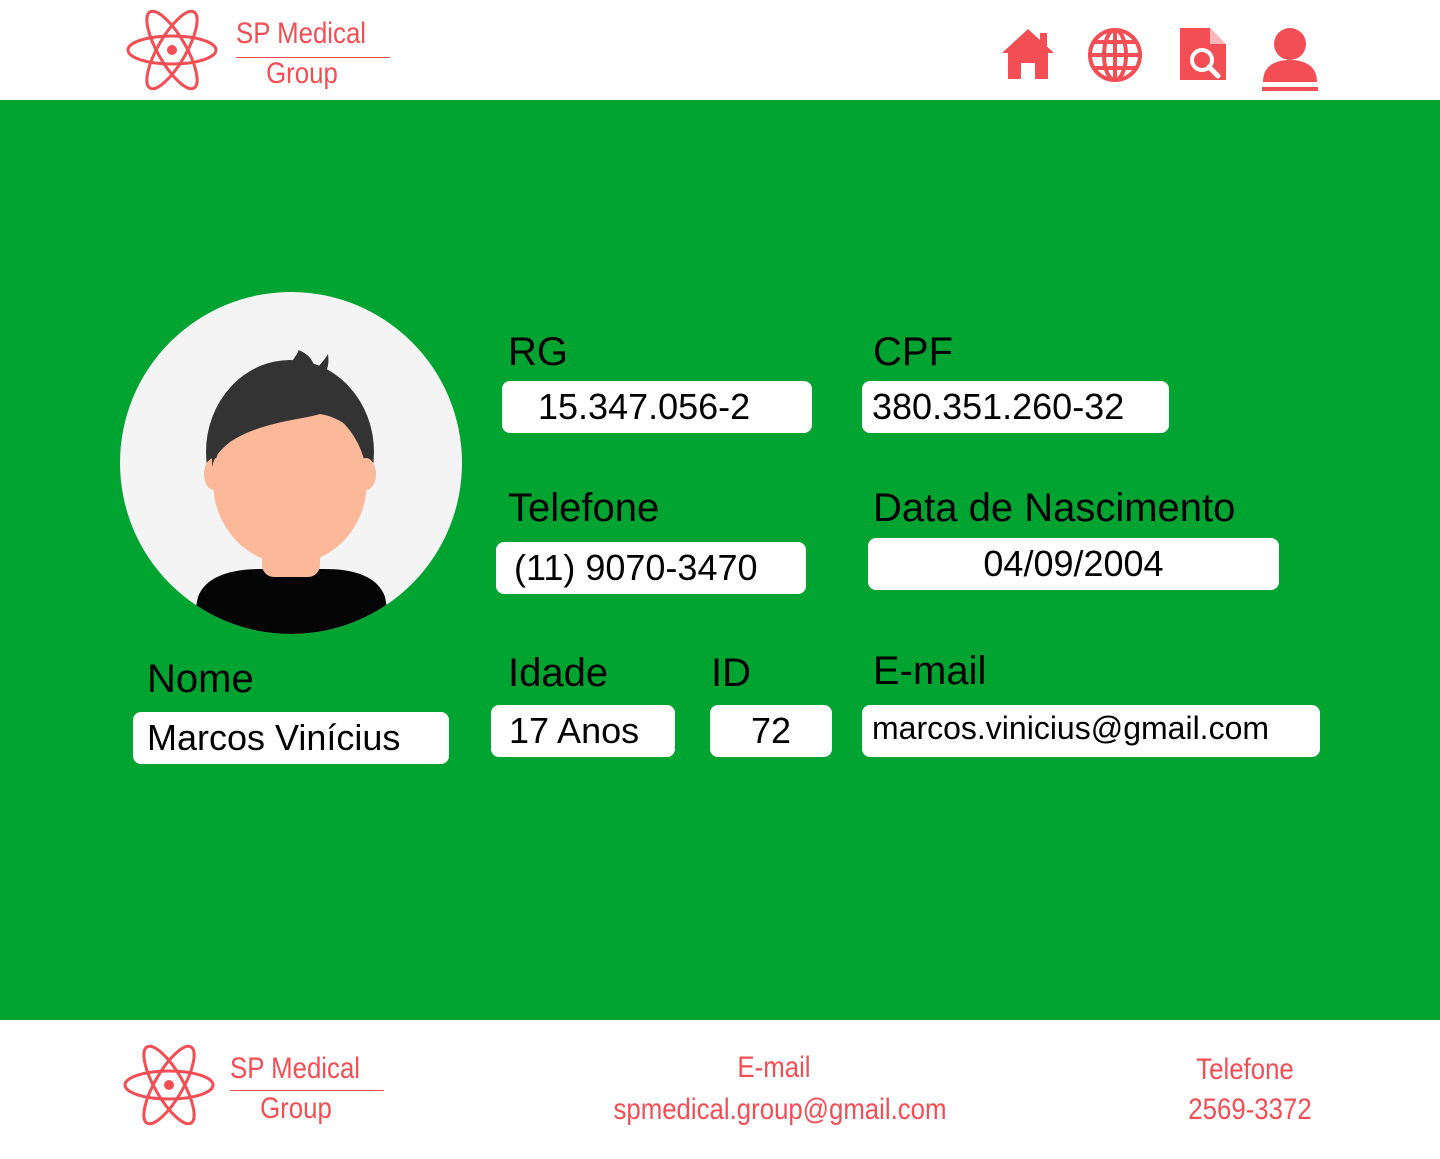 This screenshot has height=1159, width=1440. Describe the element at coordinates (301, 33) in the screenshot. I see `brand-line1: SP Medical` at that location.